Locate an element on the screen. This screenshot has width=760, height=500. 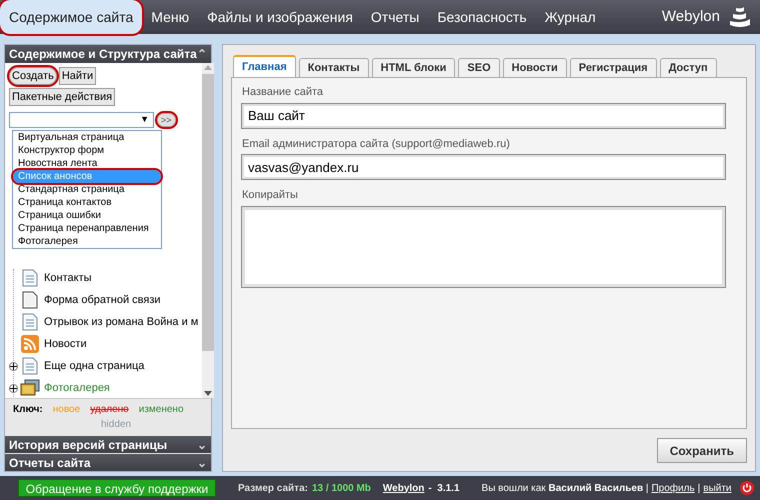
version-text: - 3.1.1 is located at coordinates (444, 489).